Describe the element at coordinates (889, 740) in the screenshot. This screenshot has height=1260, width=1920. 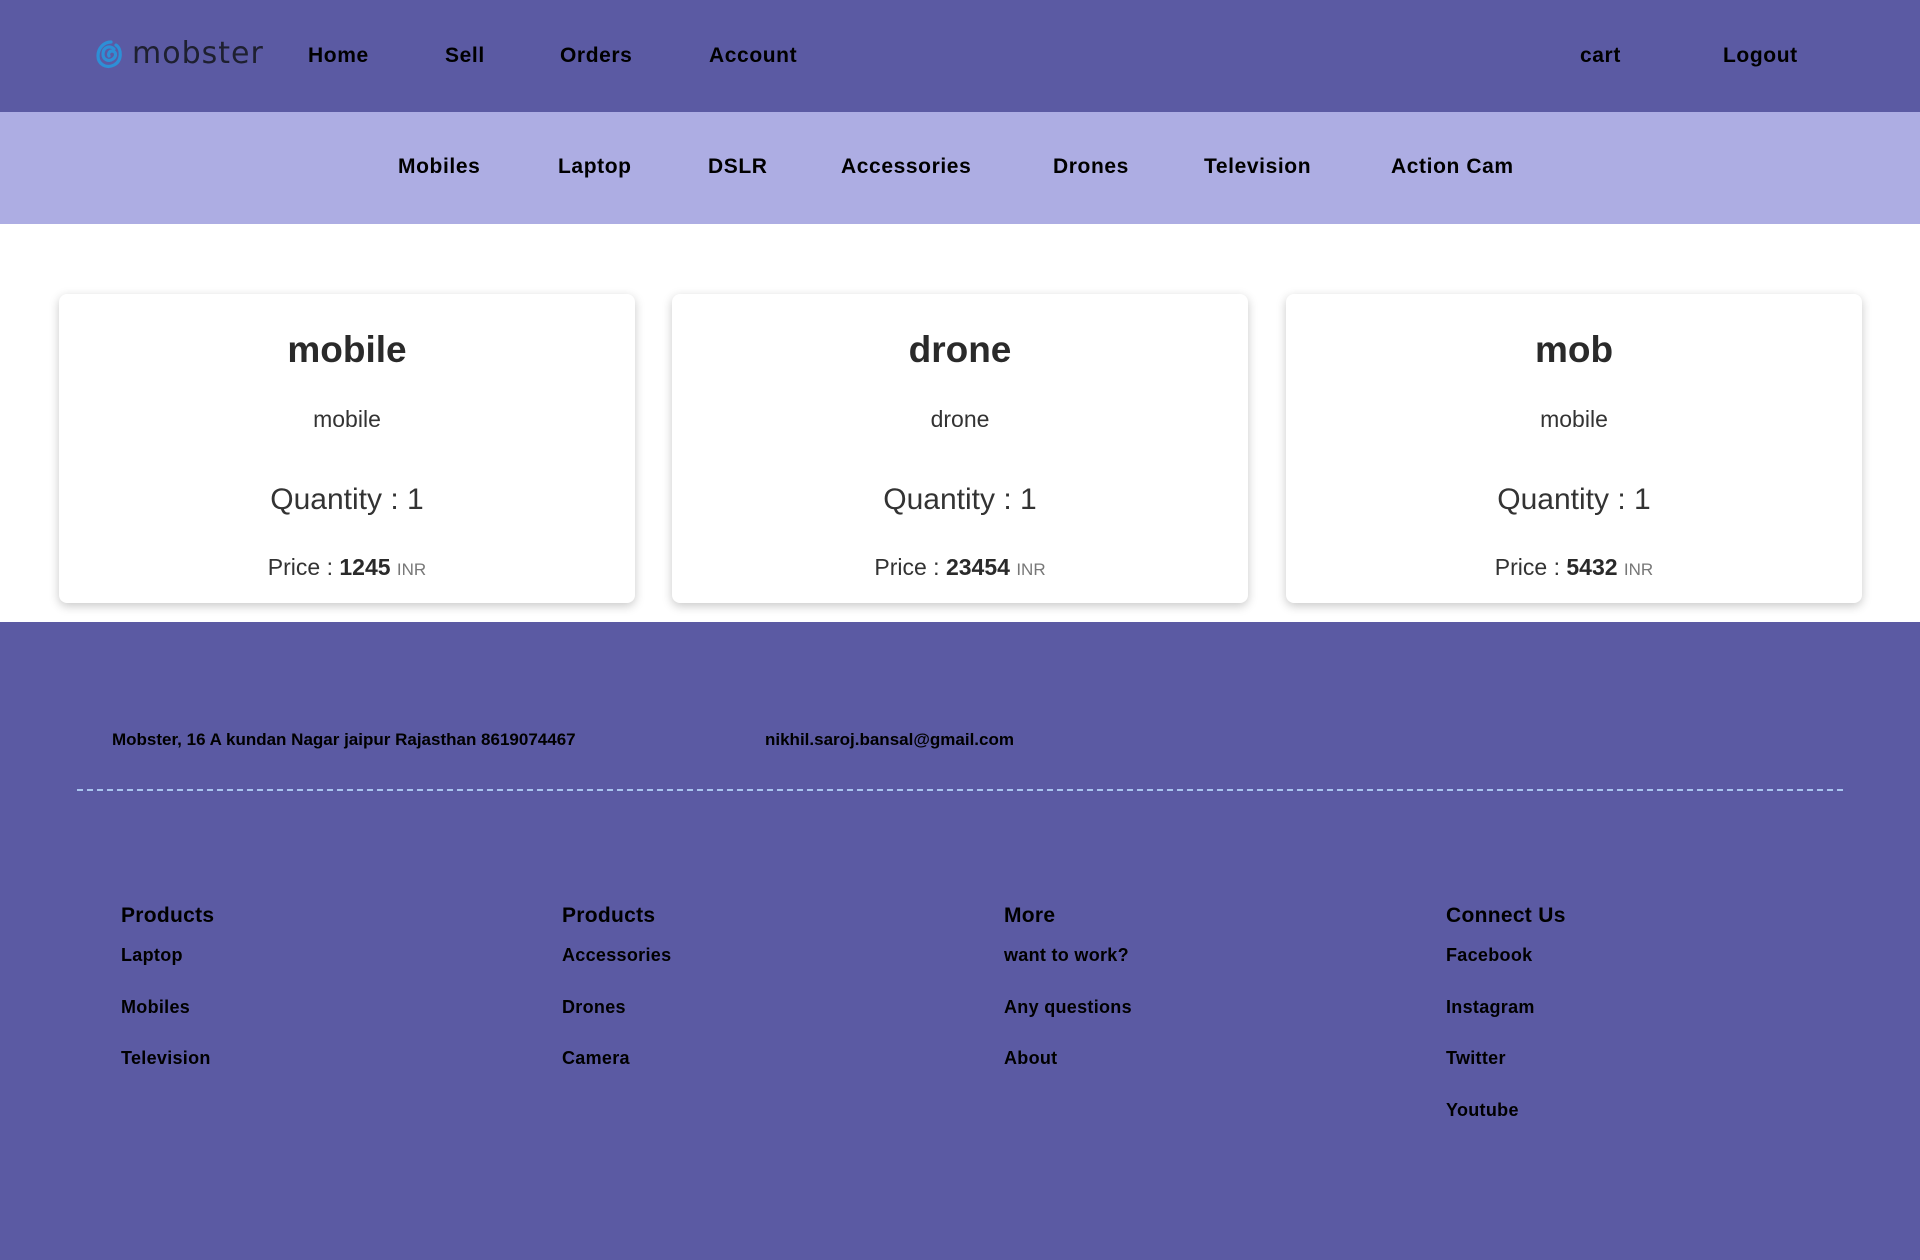
I see `footer-email: nikhil.saroj.bansal@gmail.com` at that location.